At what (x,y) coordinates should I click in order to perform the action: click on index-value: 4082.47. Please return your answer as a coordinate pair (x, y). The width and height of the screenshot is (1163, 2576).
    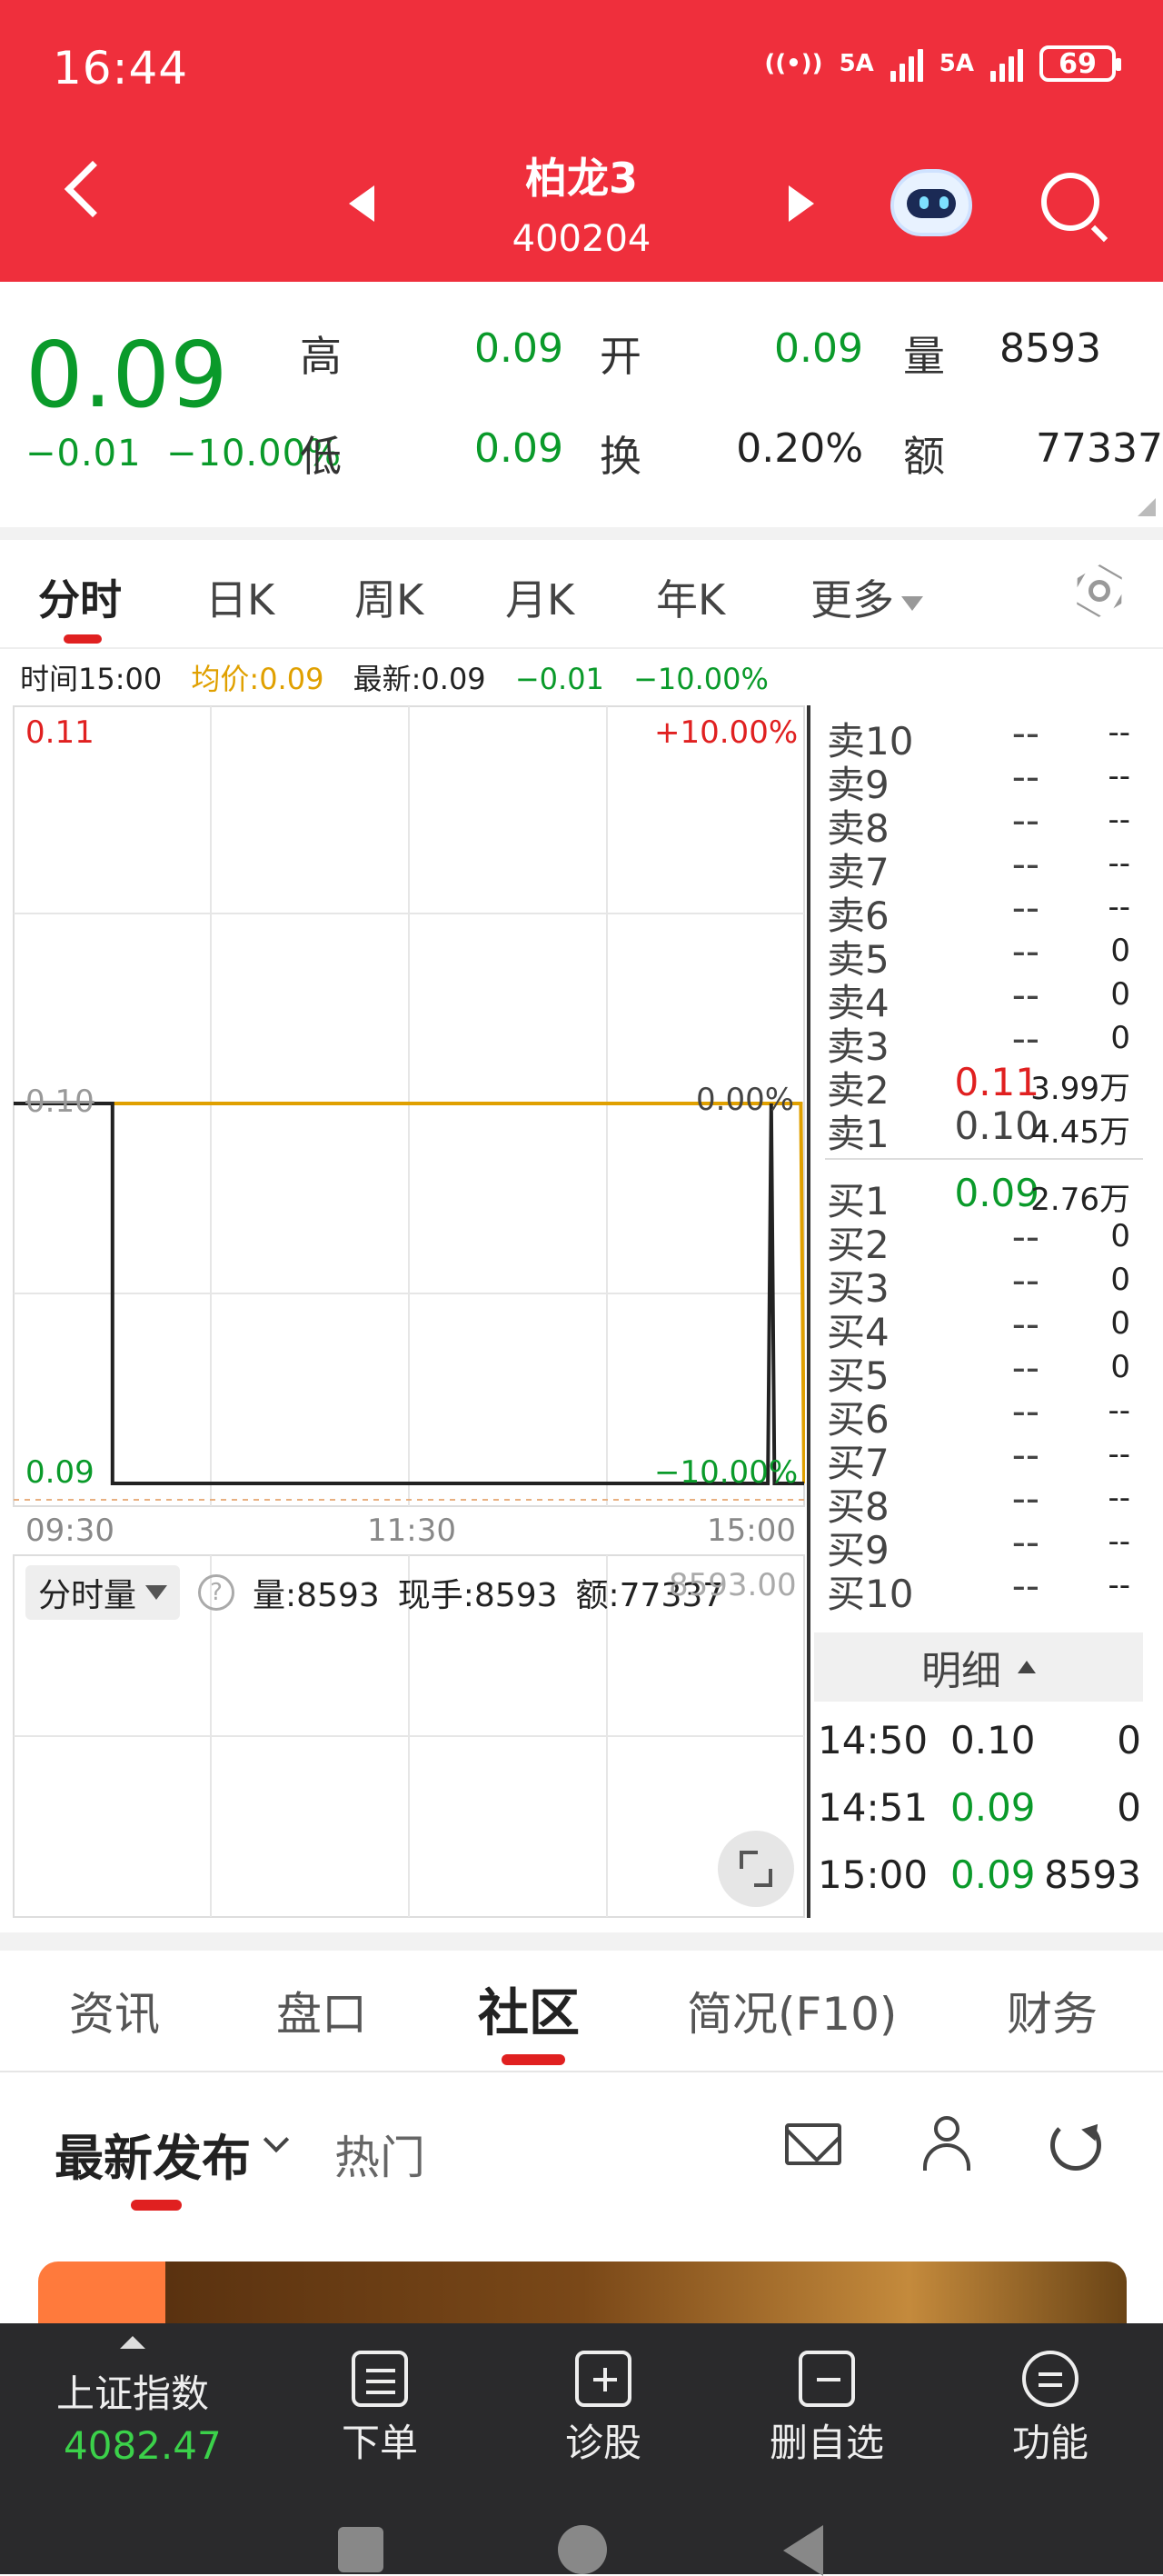
    Looking at the image, I should click on (143, 2445).